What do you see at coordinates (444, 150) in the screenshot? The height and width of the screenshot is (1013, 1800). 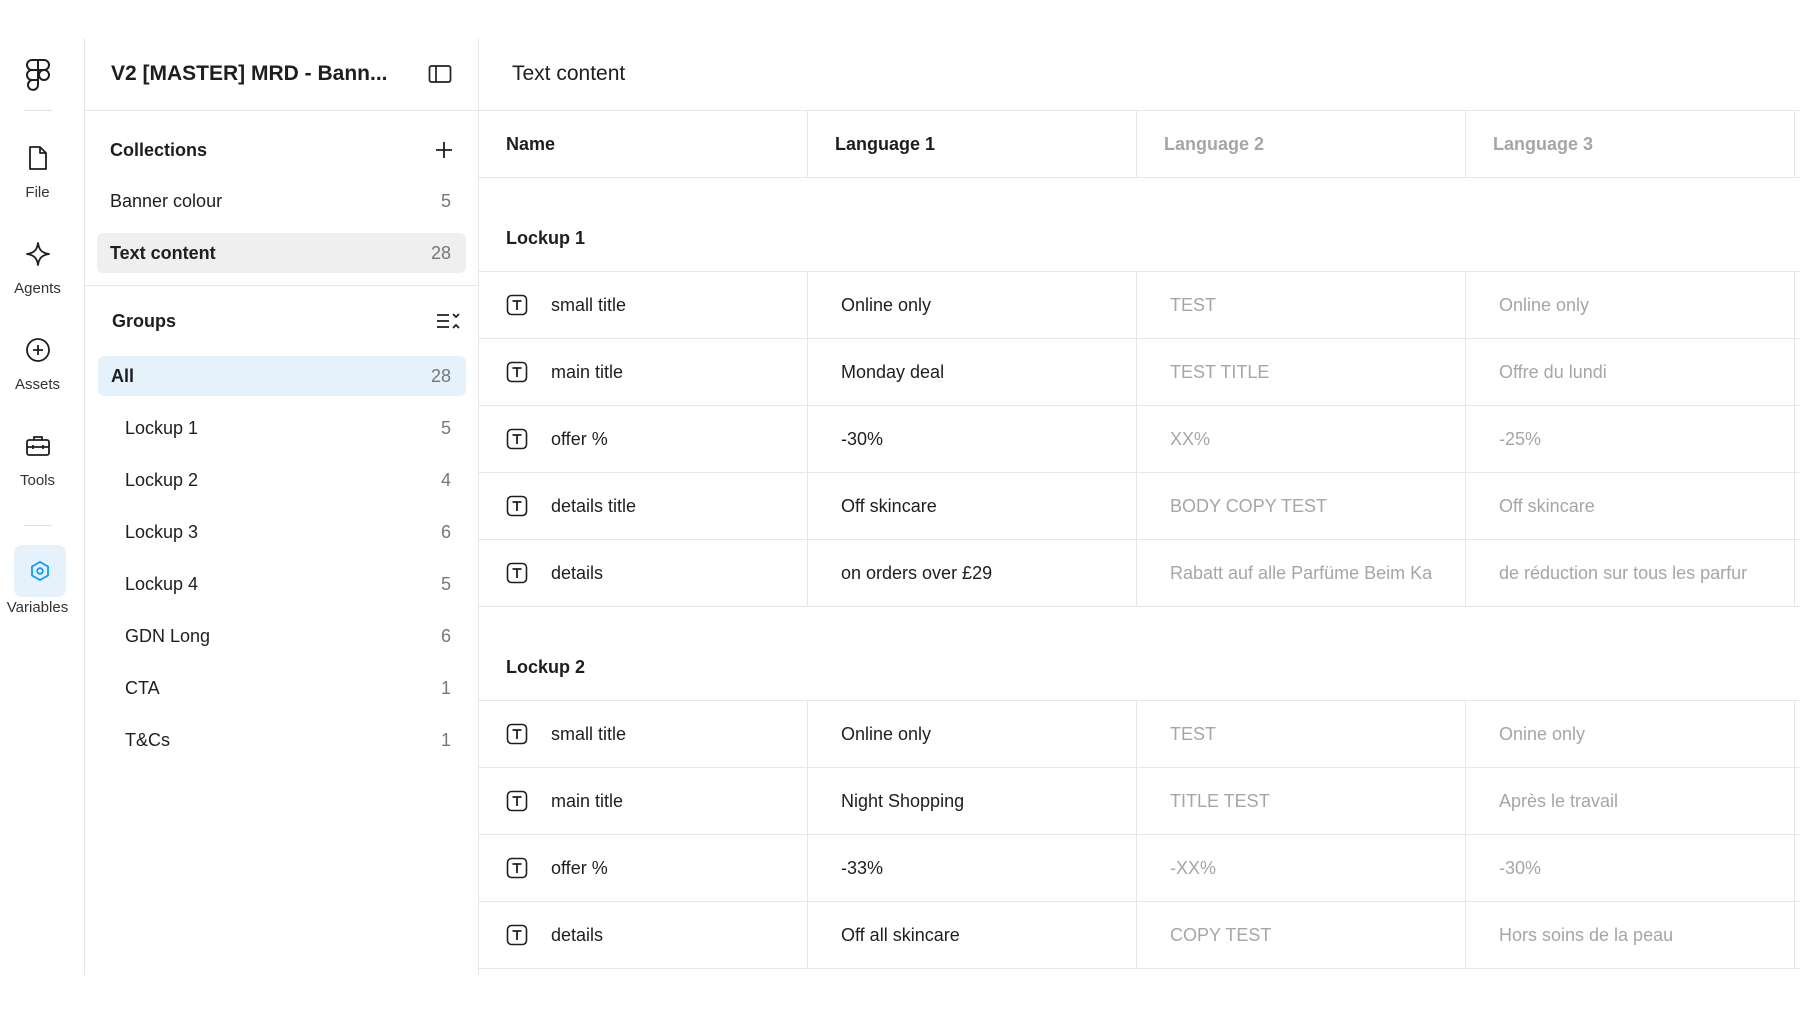 I see `add-collection-icon` at bounding box center [444, 150].